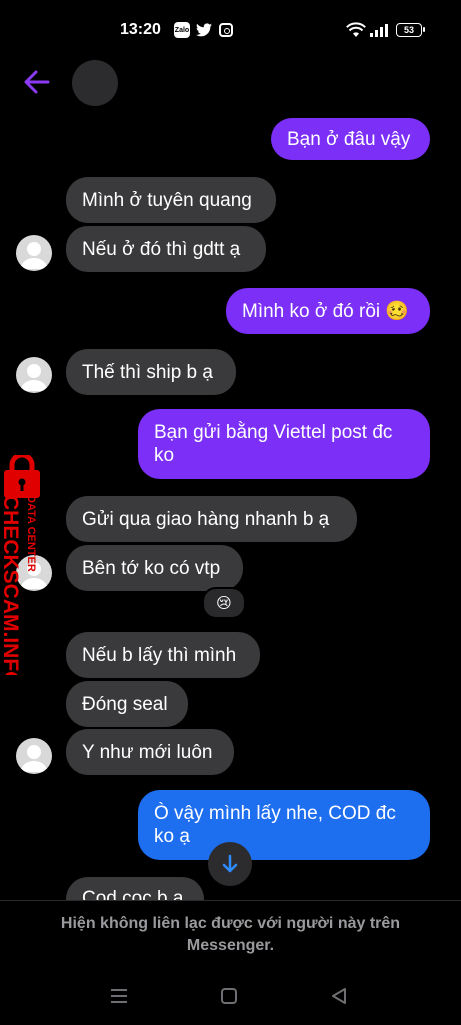 The image size is (461, 1025). I want to click on twitter-icon, so click(204, 30).